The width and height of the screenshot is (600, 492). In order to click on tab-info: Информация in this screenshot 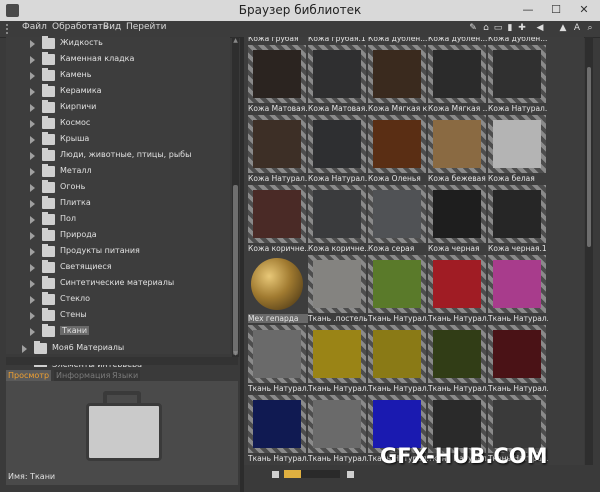, I will do `click(83, 375)`.